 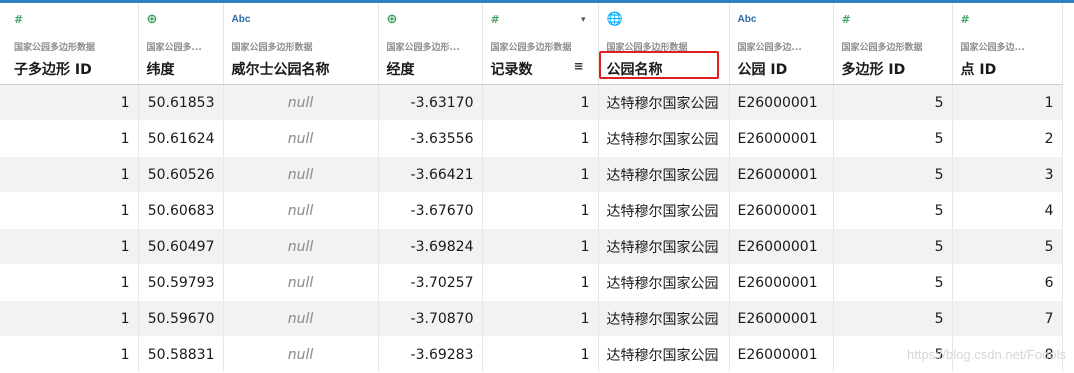 I want to click on column-header-latitude: ⊕ 国家公园多... 纬度, so click(x=181, y=44).